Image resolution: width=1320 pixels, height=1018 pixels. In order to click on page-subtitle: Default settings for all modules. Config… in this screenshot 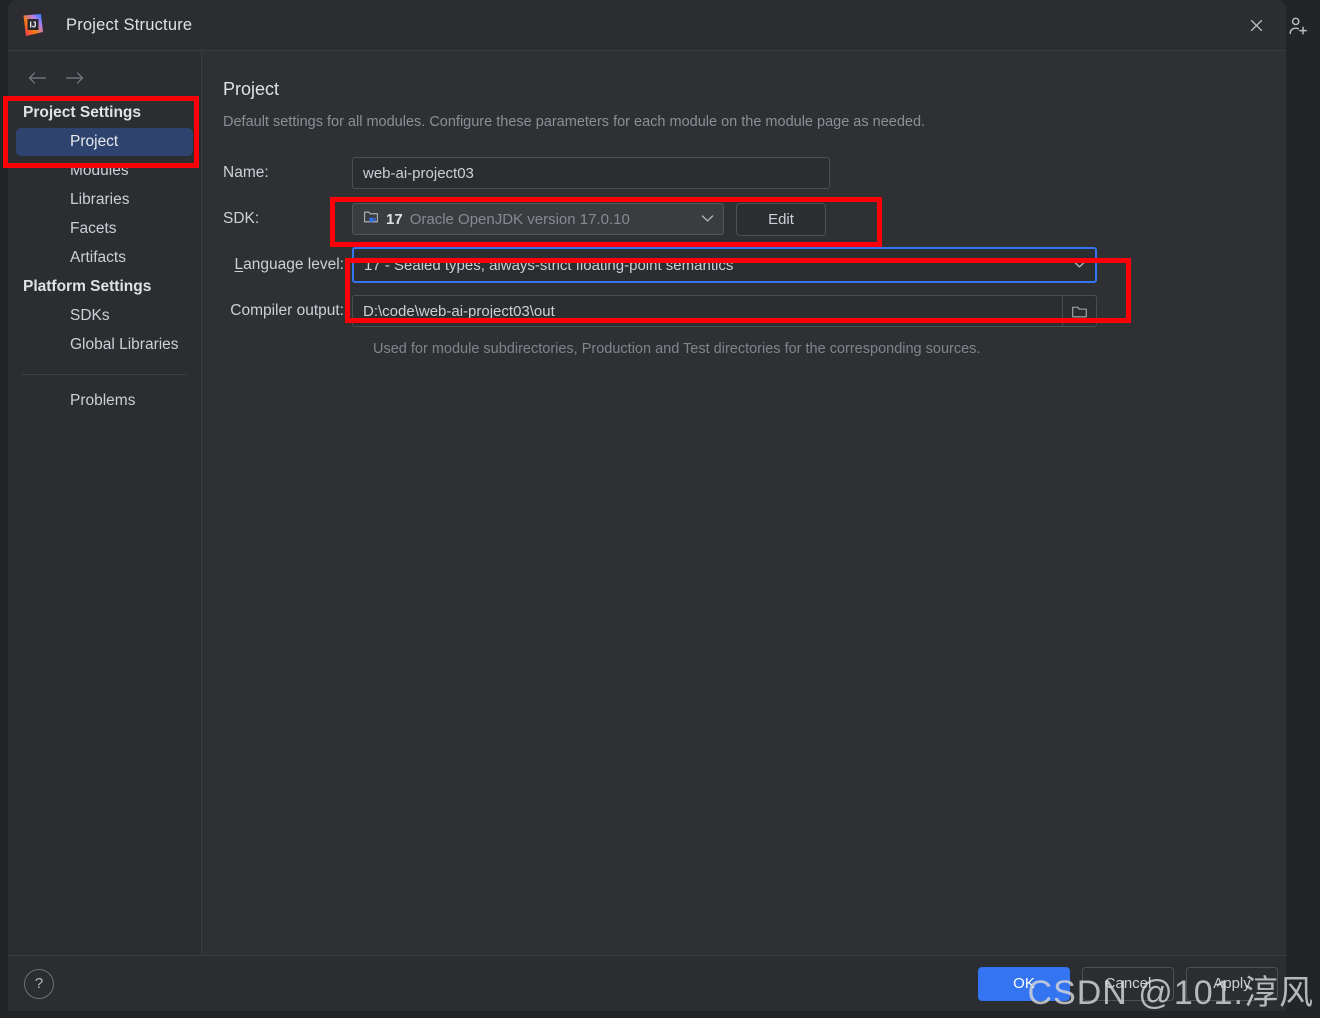, I will do `click(574, 122)`.